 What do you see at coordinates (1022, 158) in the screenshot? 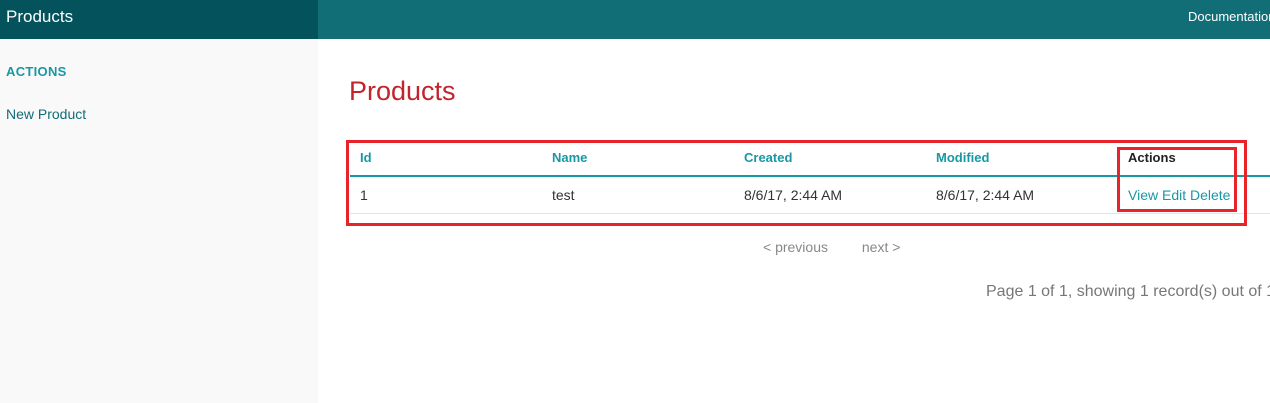
I see `column-header-modified: Modified` at bounding box center [1022, 158].